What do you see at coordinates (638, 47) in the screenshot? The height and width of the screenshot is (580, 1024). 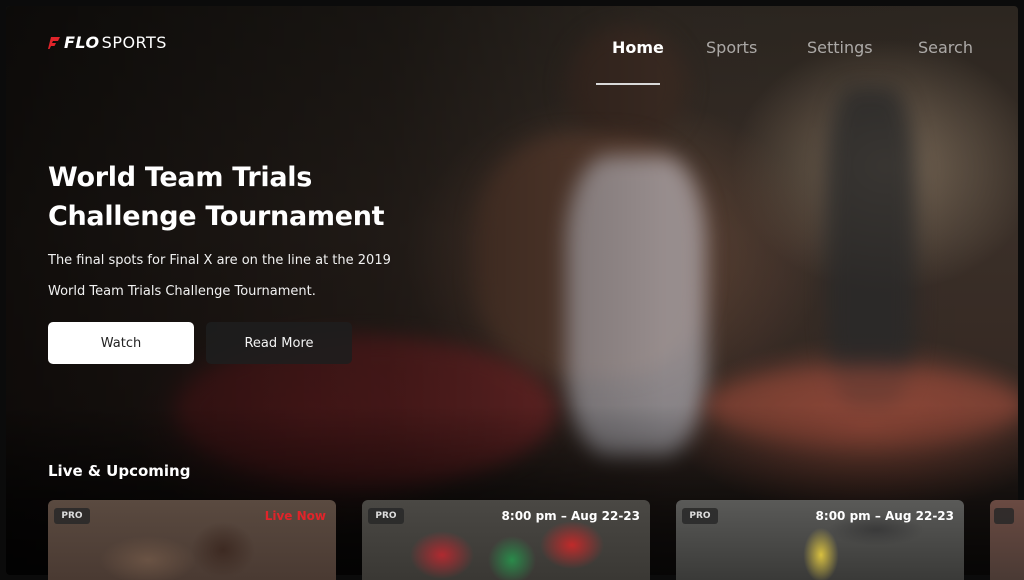 I see `nav-item-home: Home` at bounding box center [638, 47].